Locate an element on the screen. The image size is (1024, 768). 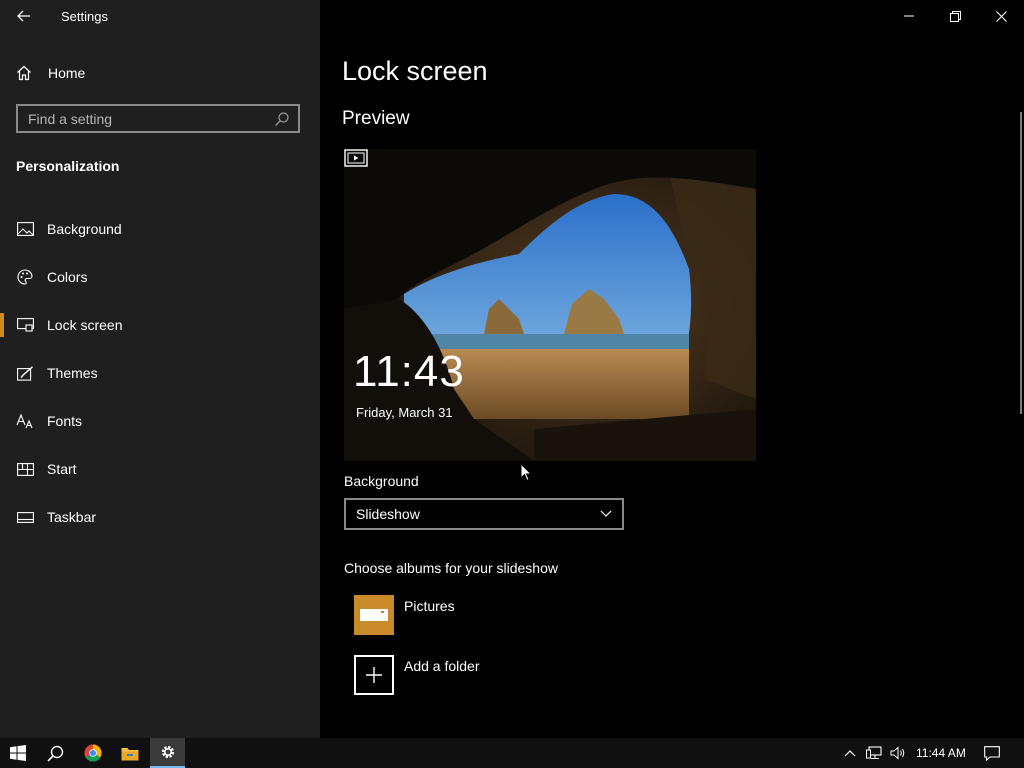
slideshow-icon is located at coordinates (356, 158).